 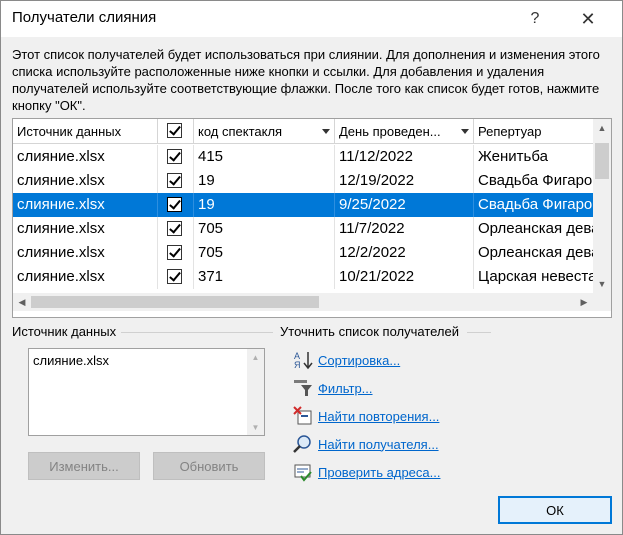 I want to click on cell-repertoire: Царская невеста, so click(x=535, y=276).